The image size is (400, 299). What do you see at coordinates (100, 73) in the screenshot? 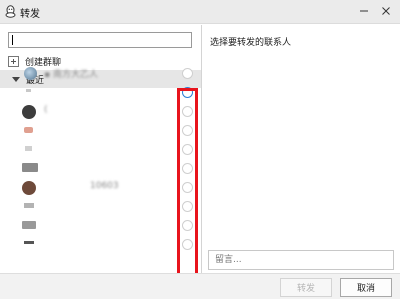
I see `contact-row: ▪ 南方大乙人` at bounding box center [100, 73].